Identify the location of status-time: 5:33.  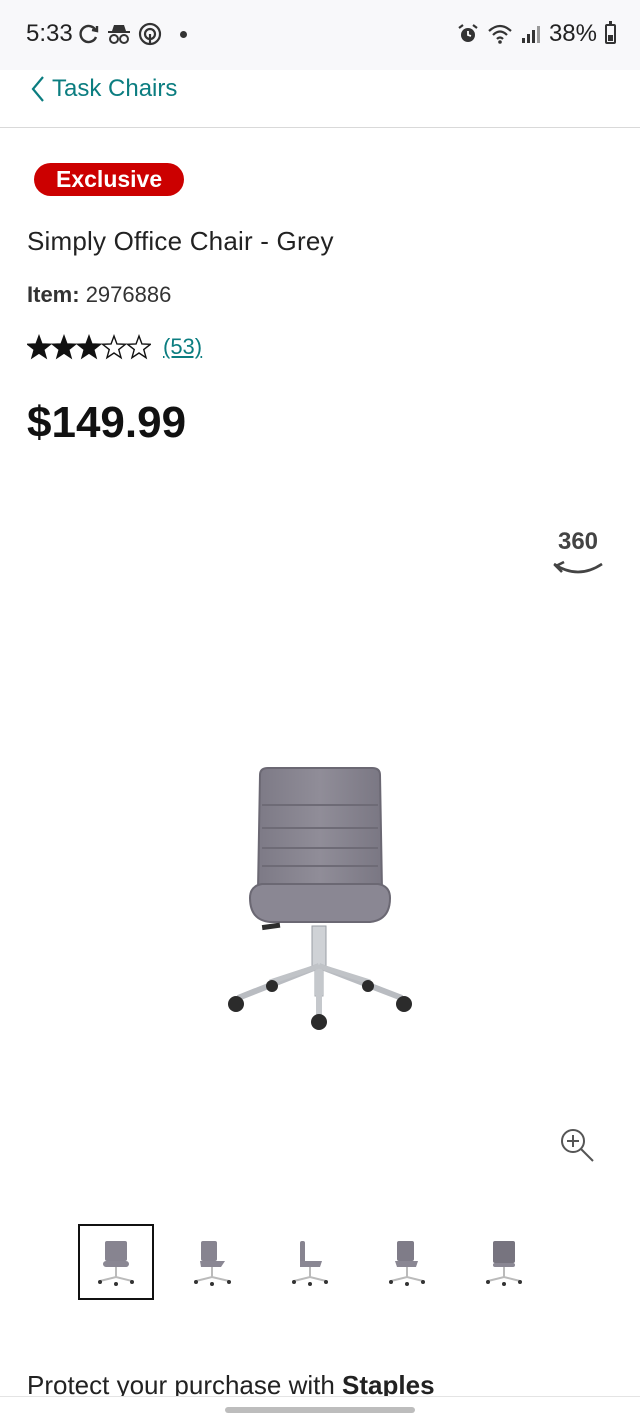
(49, 33).